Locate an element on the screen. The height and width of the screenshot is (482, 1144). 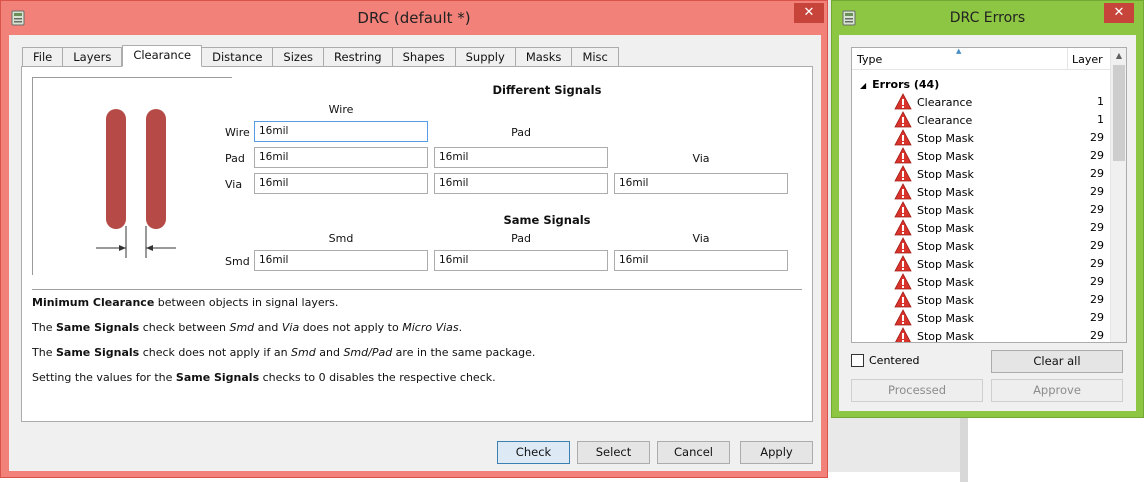
col-header-pad: Pad is located at coordinates (521, 132).